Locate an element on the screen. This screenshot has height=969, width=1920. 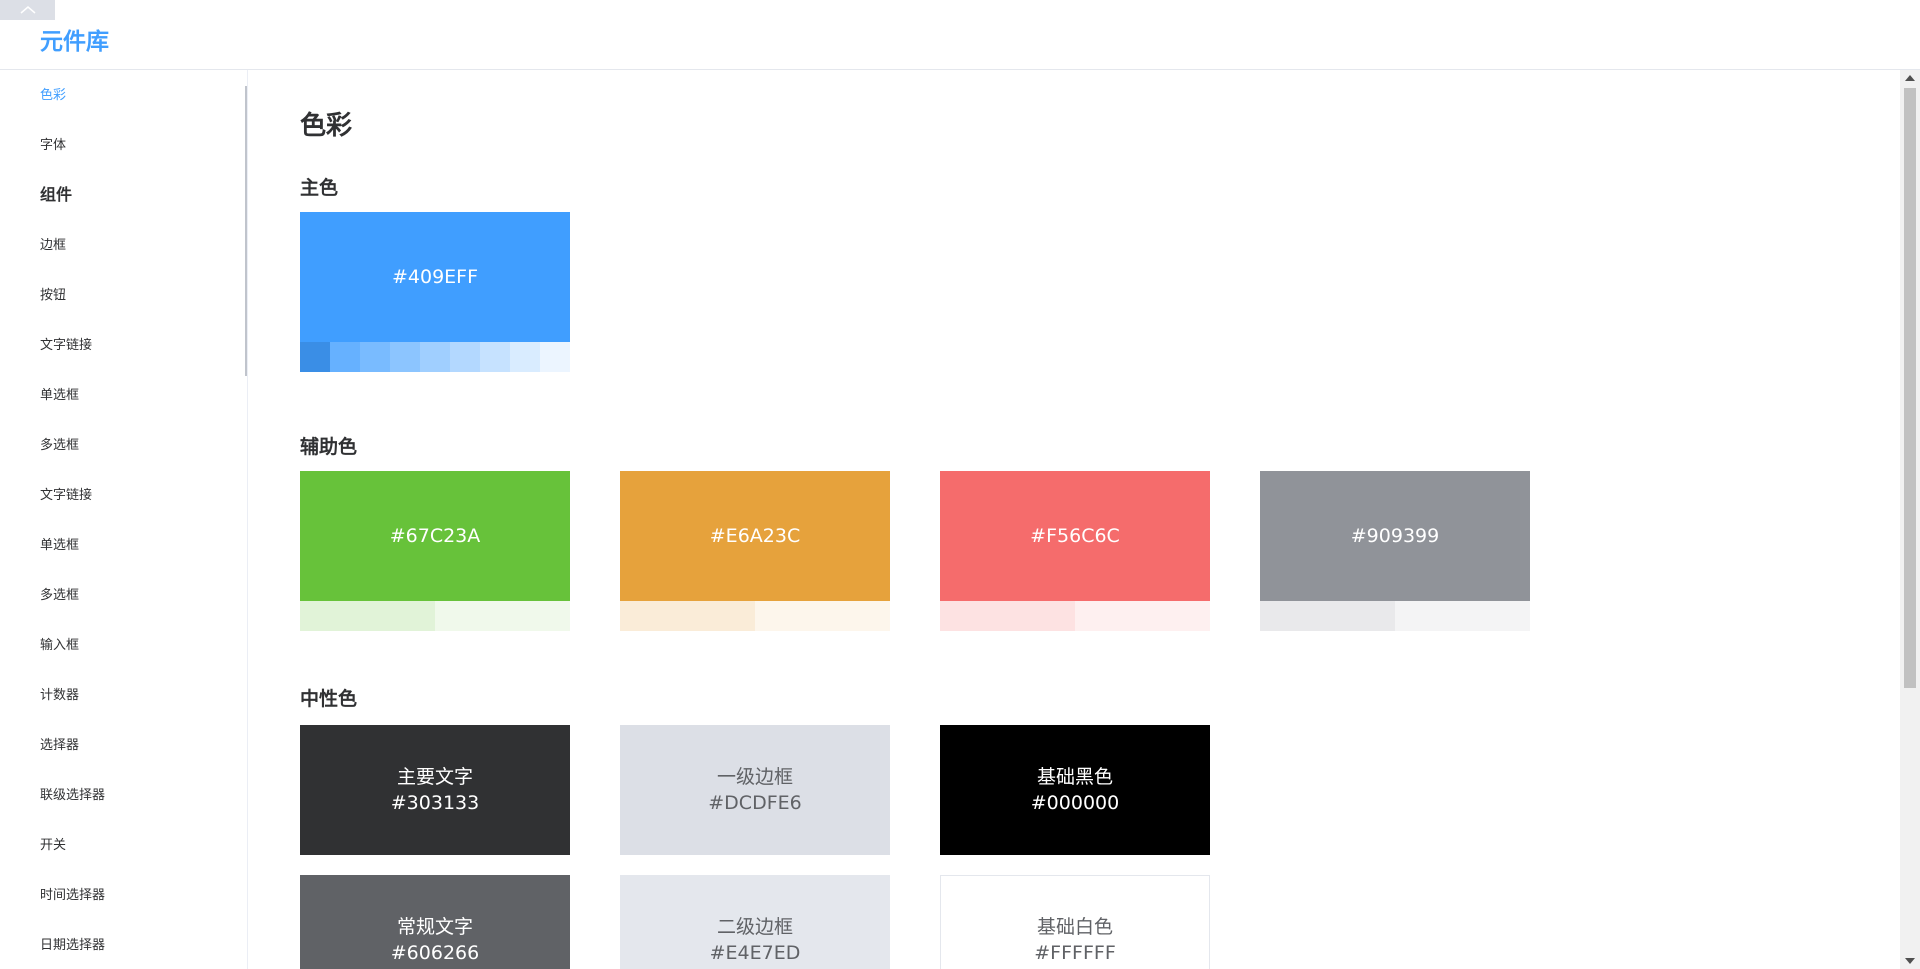
color-swatch: 主要文字 #303133 is located at coordinates (435, 790).